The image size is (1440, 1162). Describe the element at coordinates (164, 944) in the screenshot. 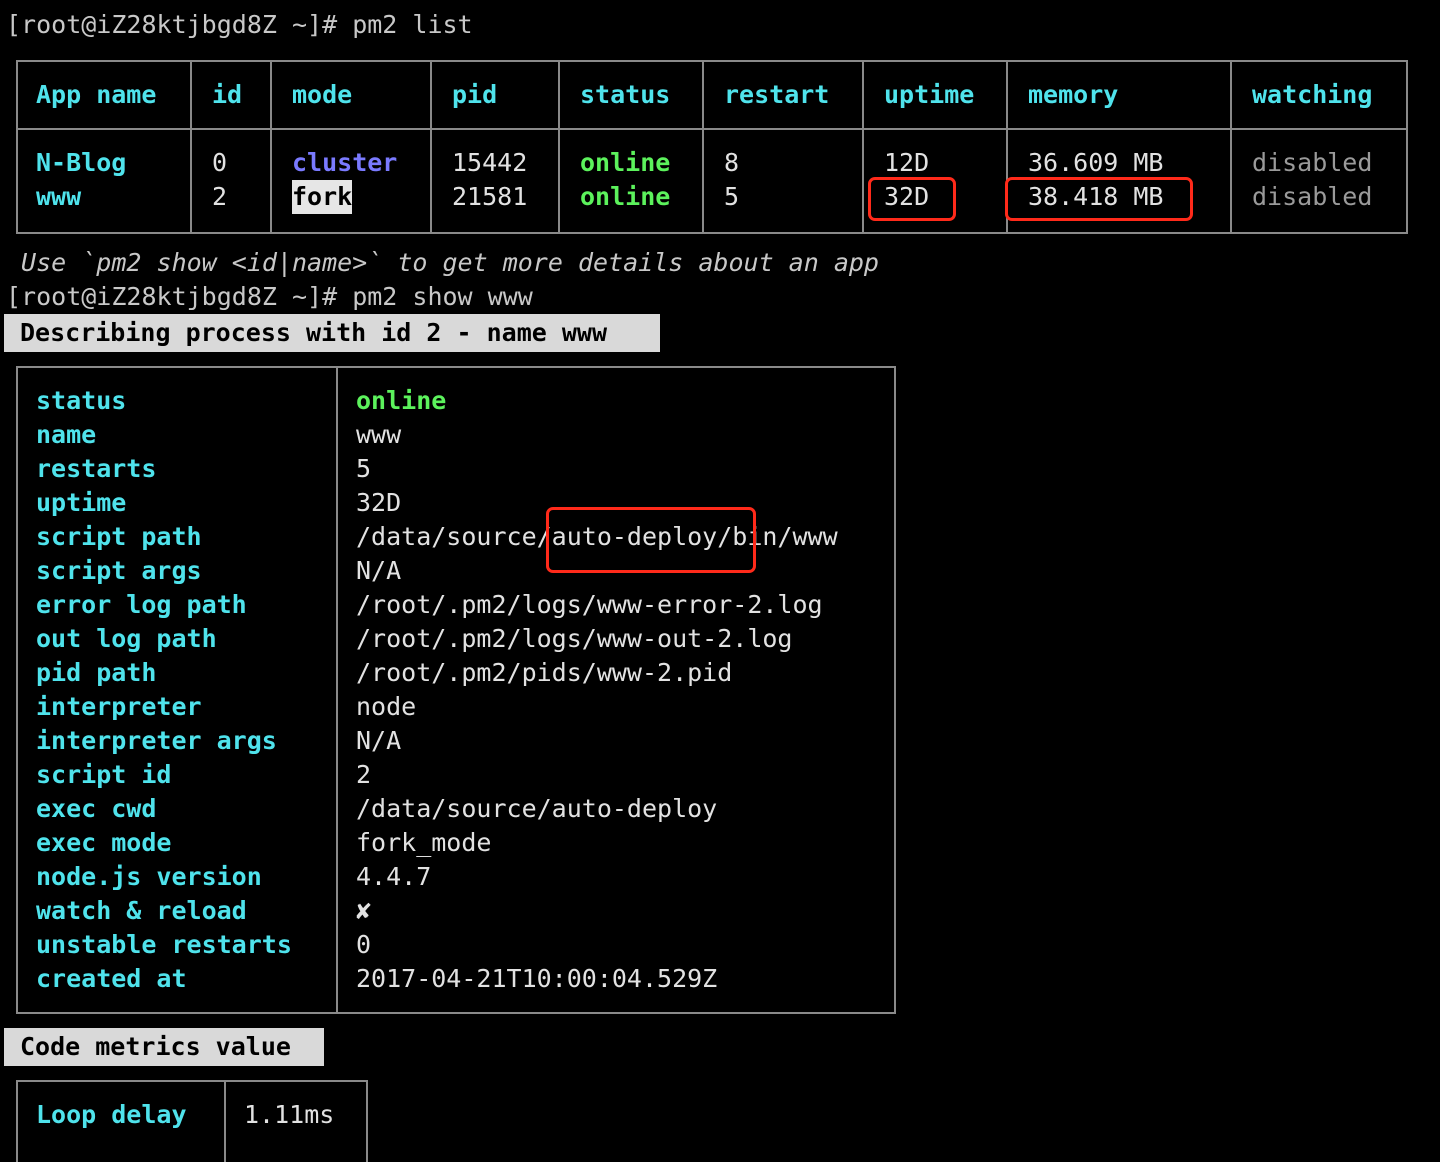

I see `detail-key: unstable restarts` at that location.